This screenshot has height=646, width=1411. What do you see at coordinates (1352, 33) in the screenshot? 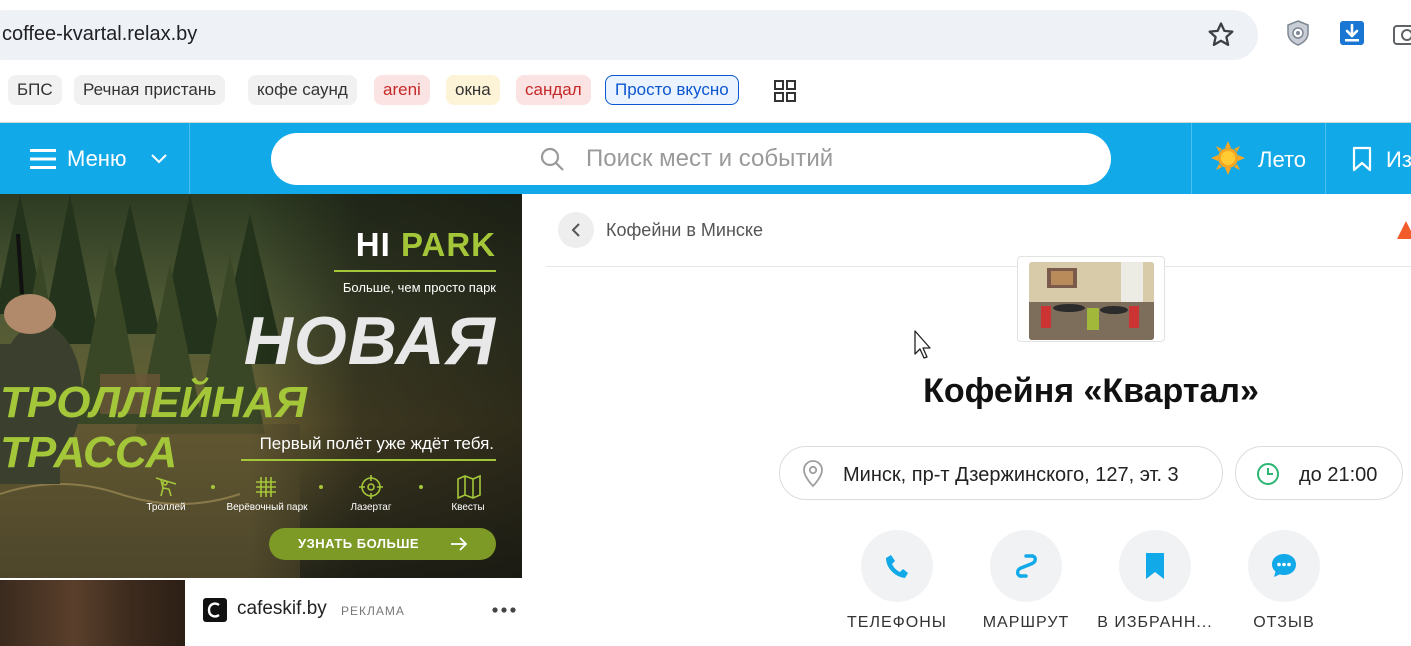
I see `download-icon` at bounding box center [1352, 33].